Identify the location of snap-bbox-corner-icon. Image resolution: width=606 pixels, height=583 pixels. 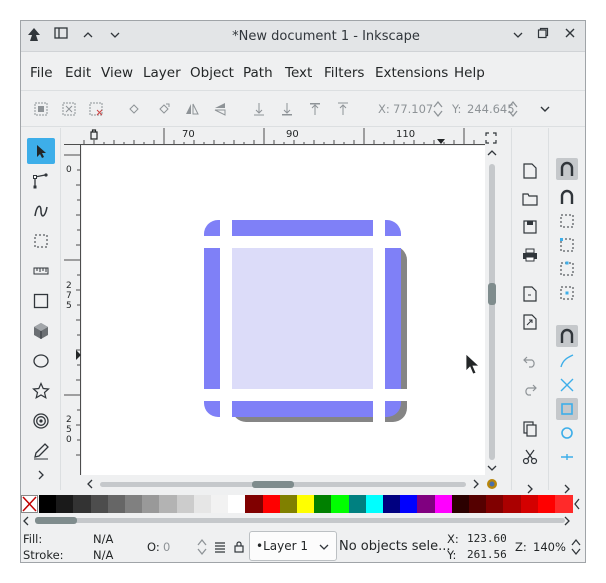
(567, 245).